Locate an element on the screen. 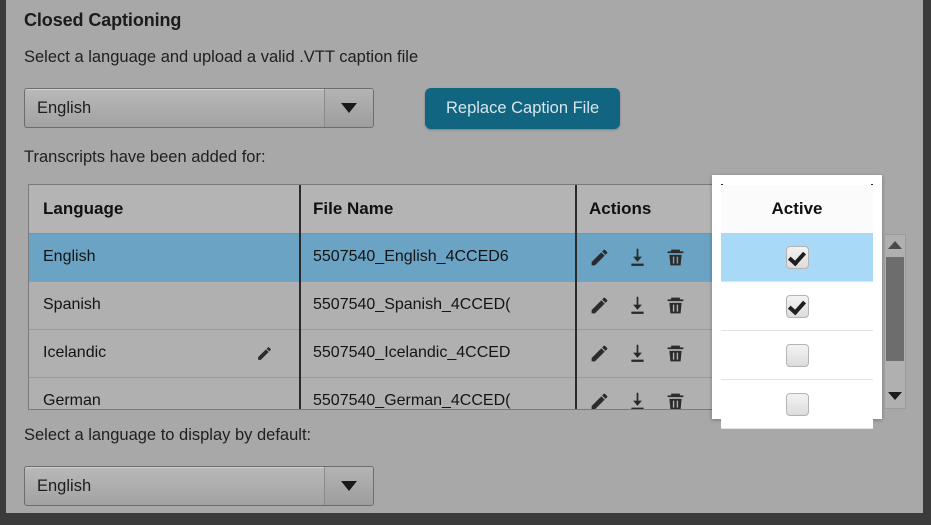 This screenshot has width=931, height=525. table-scrollbar is located at coordinates (895, 321).